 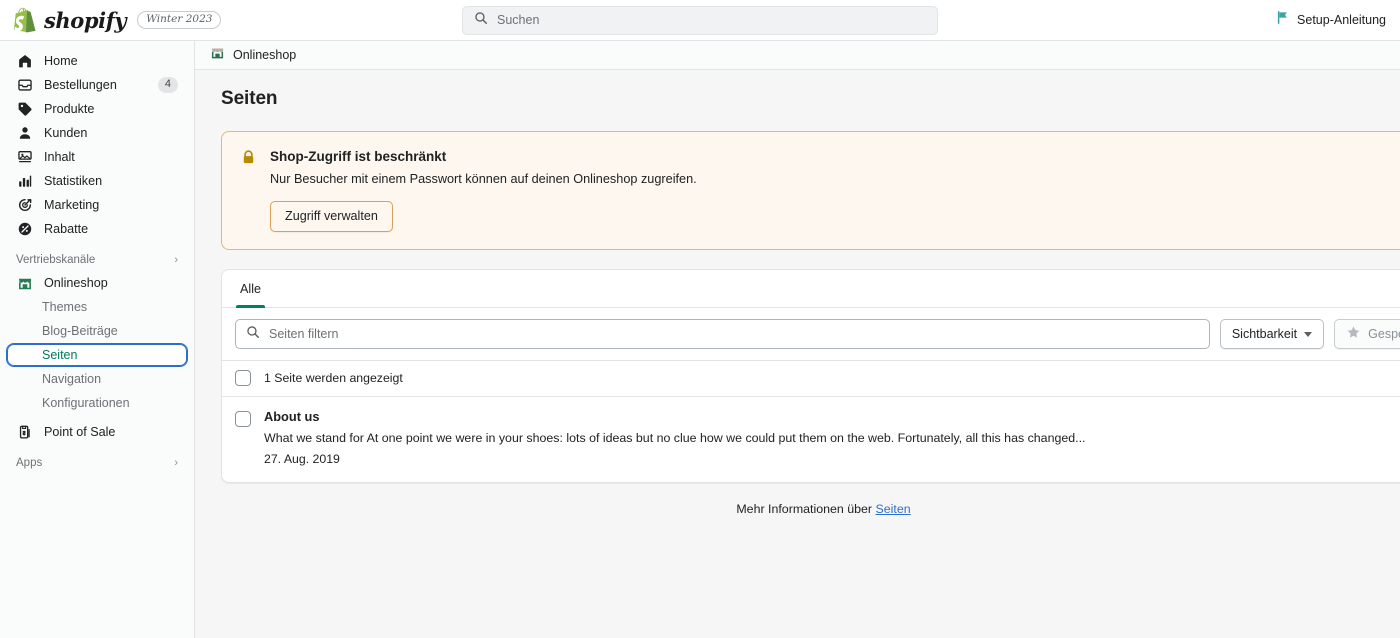 What do you see at coordinates (97, 133) in the screenshot?
I see `sidebar-item-kunden: Kunden` at bounding box center [97, 133].